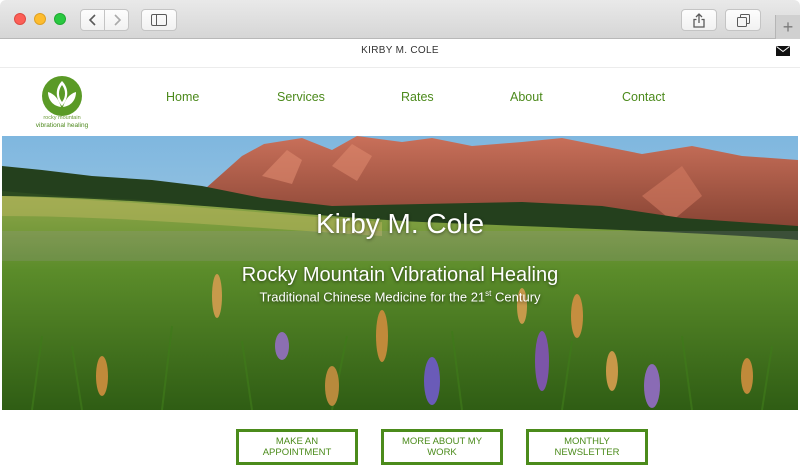  I want to click on nav-services: Services, so click(301, 97).